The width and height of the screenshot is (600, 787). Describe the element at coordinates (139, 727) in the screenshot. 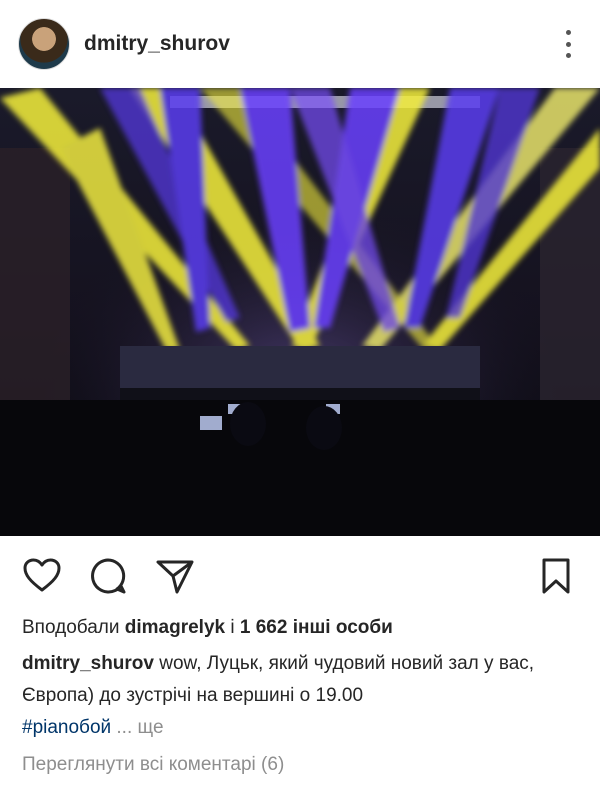

I see `caption-more-link: ... ще` at that location.